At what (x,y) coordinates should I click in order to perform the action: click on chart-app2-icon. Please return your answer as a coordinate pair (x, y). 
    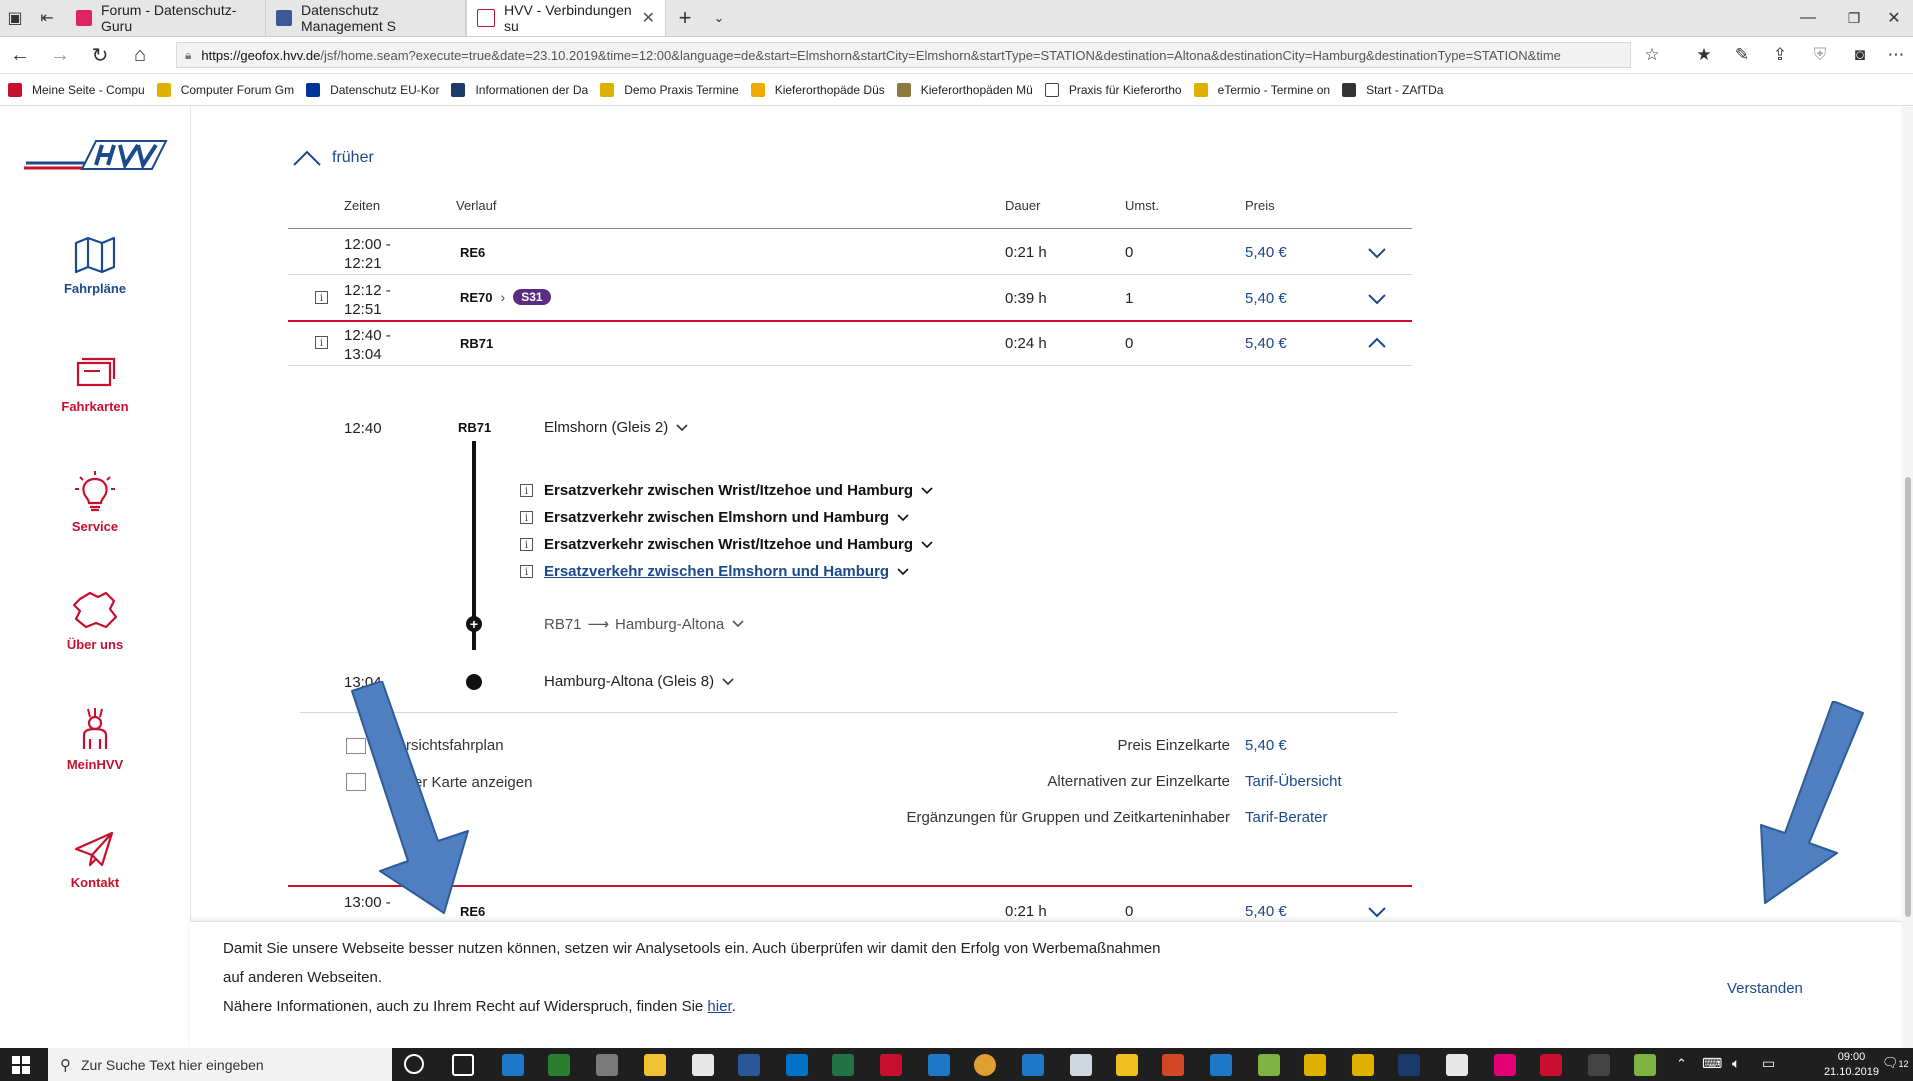
    Looking at the image, I should click on (1645, 1065).